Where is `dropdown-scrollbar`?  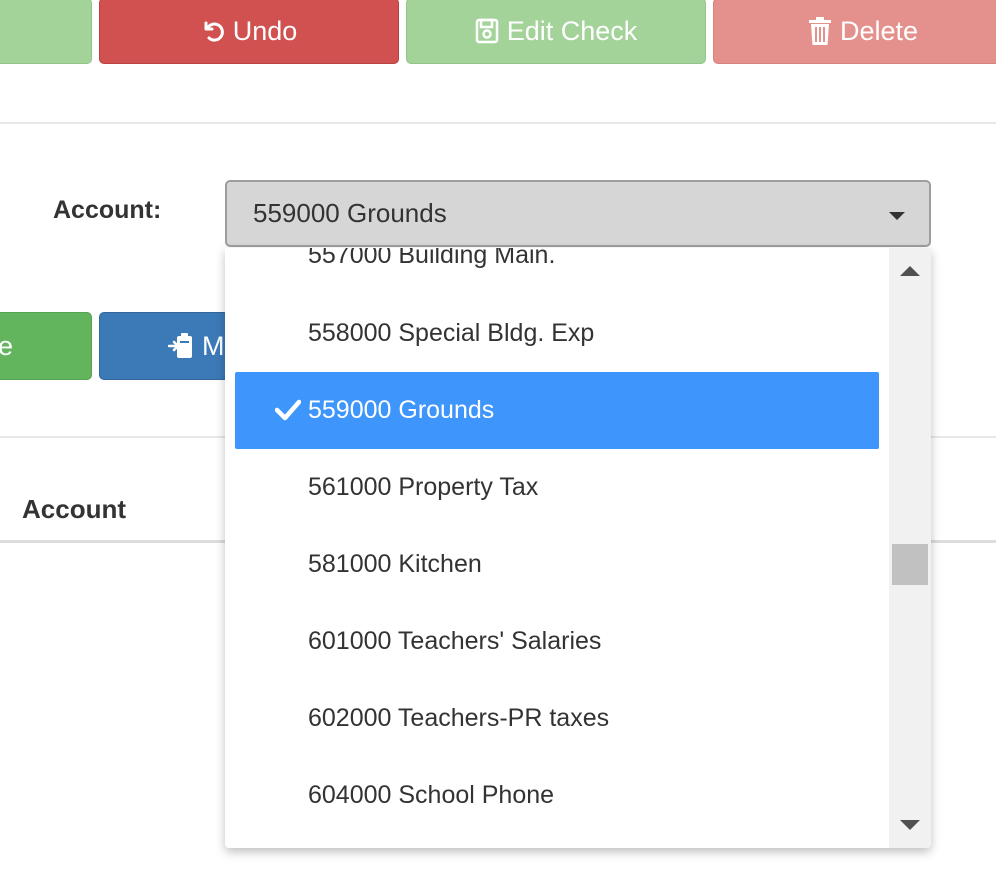 dropdown-scrollbar is located at coordinates (910, 548).